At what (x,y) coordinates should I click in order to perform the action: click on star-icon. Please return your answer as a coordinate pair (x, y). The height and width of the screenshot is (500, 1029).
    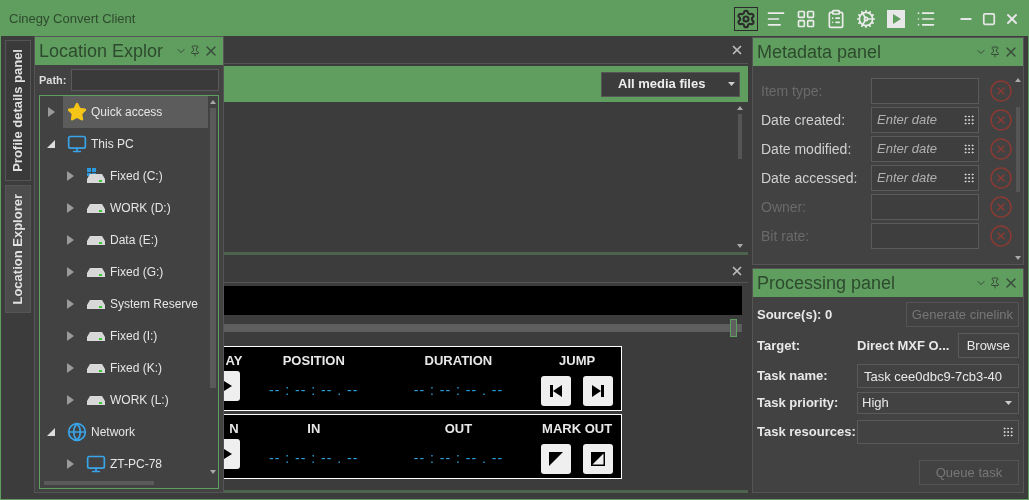
    Looking at the image, I should click on (77, 112).